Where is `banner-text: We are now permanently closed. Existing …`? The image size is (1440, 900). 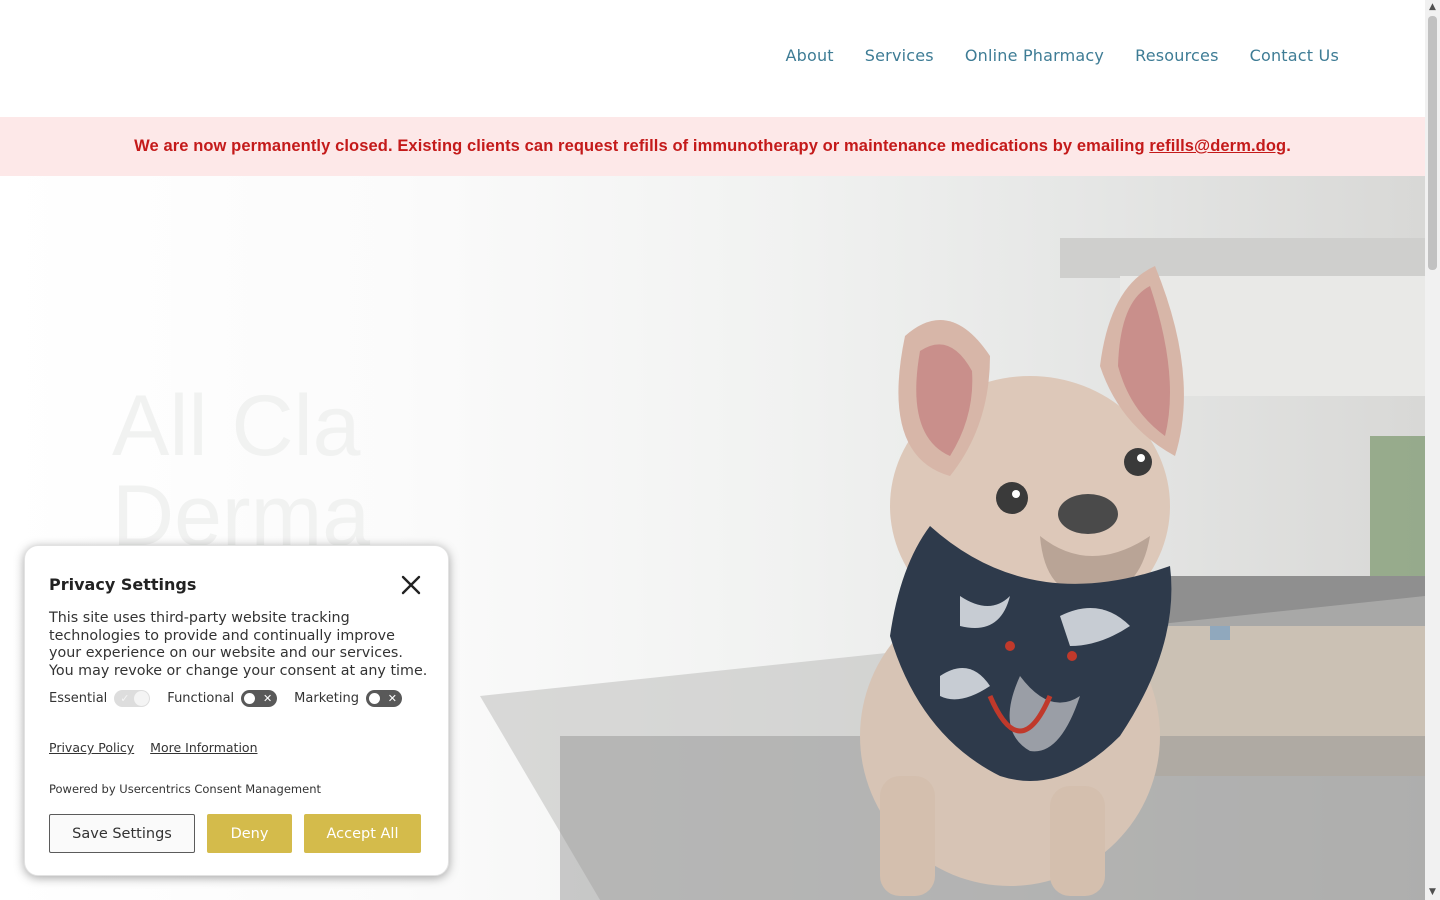 banner-text: We are now permanently closed. Existing … is located at coordinates (642, 146).